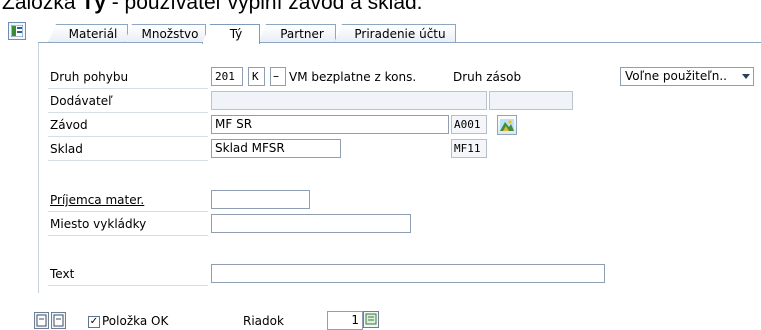 This screenshot has height=330, width=761. I want to click on select-line-icon, so click(371, 319).